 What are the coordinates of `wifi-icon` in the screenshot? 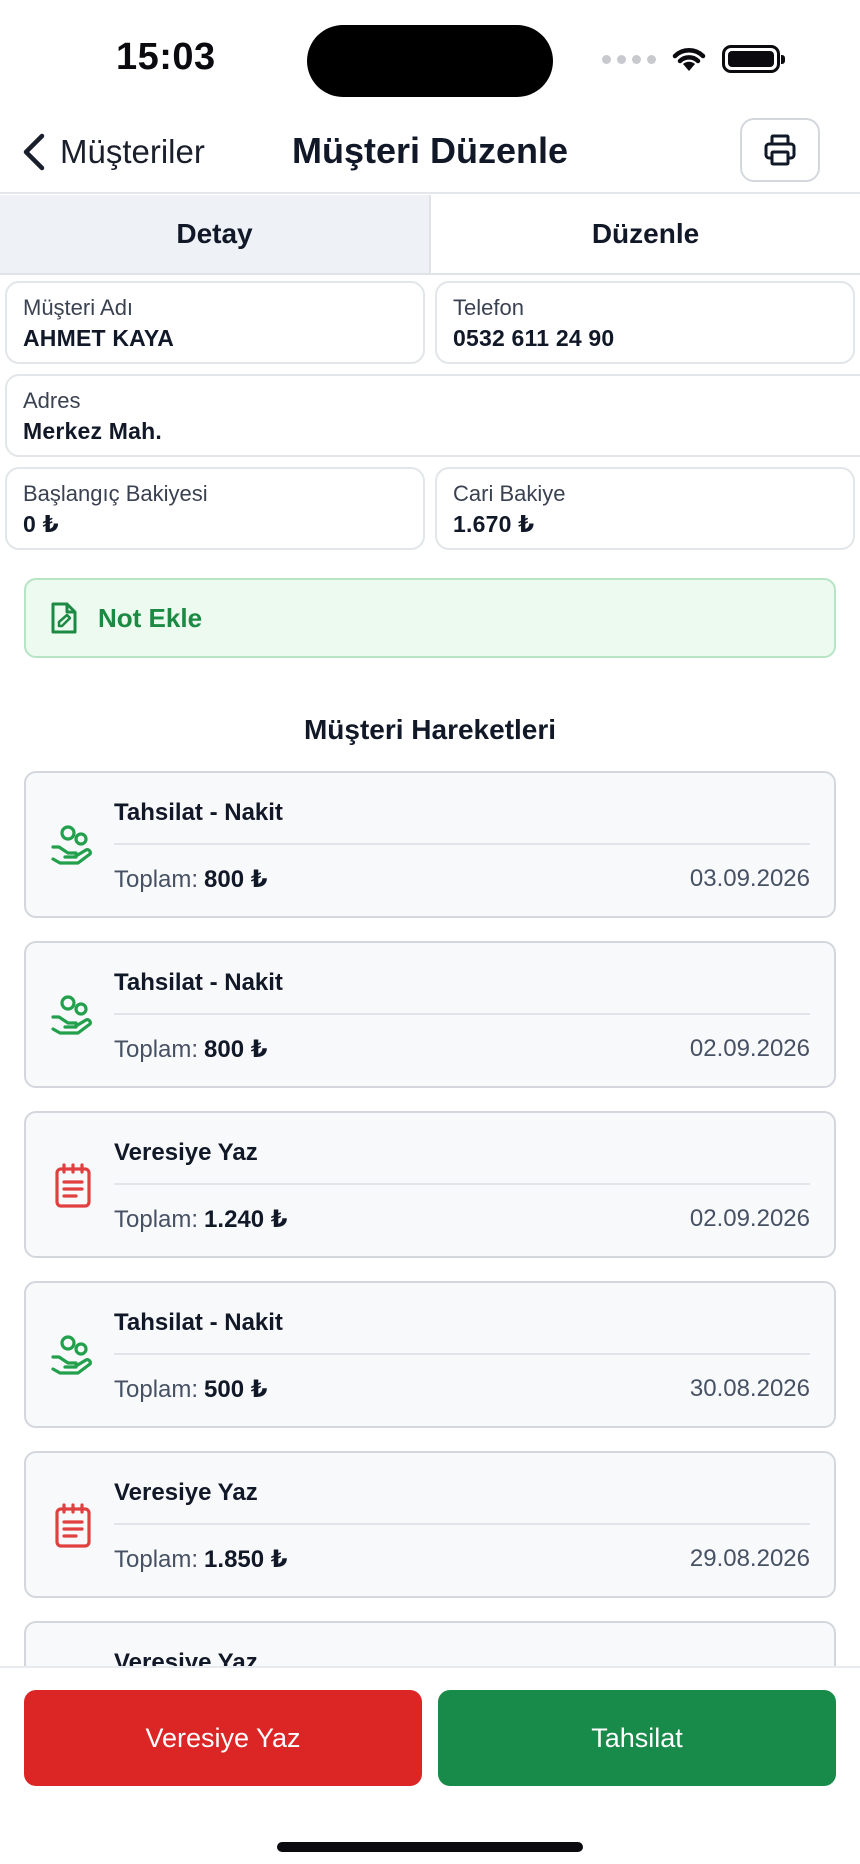 It's located at (689, 59).